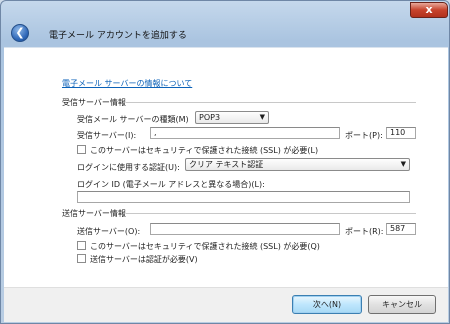 Image resolution: width=450 pixels, height=324 pixels. Describe the element at coordinates (171, 184) in the screenshot. I see `login-id-label: ログイン ID (電子メール アドレスと異なる場合)(L):` at that location.